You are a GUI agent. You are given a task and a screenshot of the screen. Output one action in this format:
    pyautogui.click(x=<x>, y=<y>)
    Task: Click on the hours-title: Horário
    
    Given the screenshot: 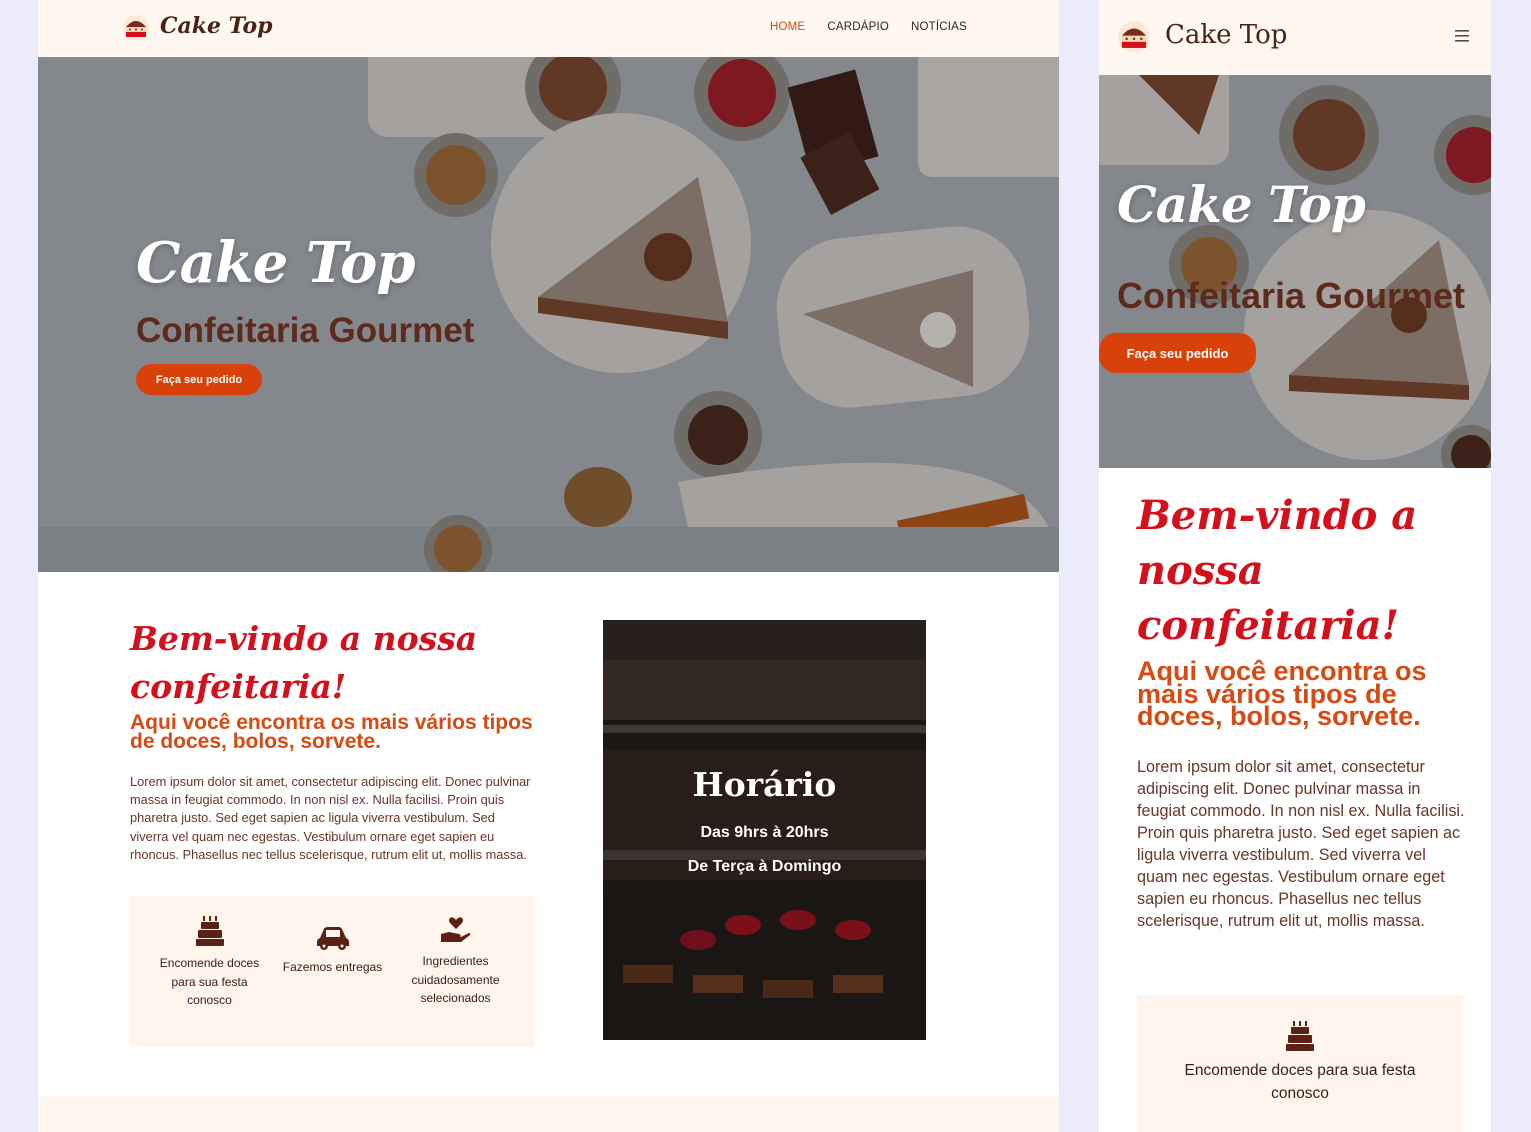 What is the action you would take?
    pyautogui.click(x=764, y=784)
    